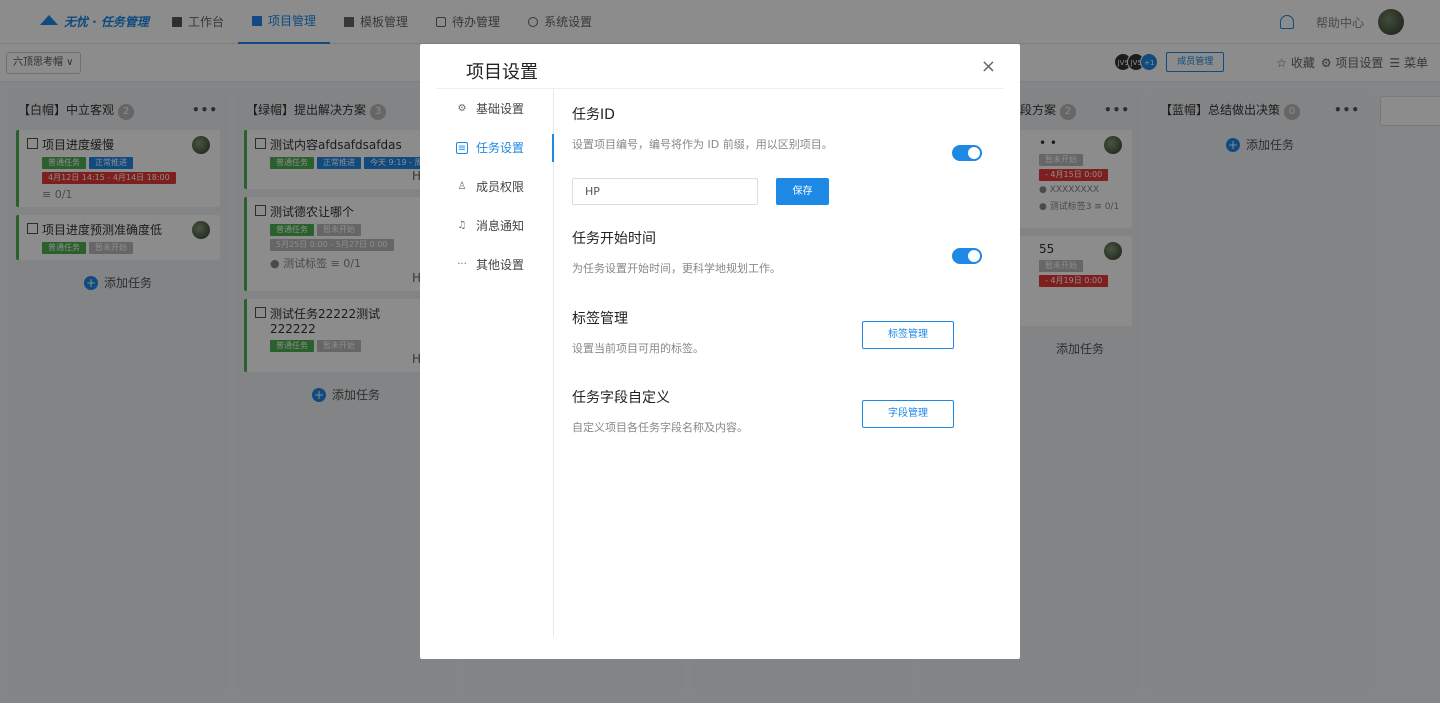  I want to click on settings-nav-members: ♙ 成员权限, so click(494, 186).